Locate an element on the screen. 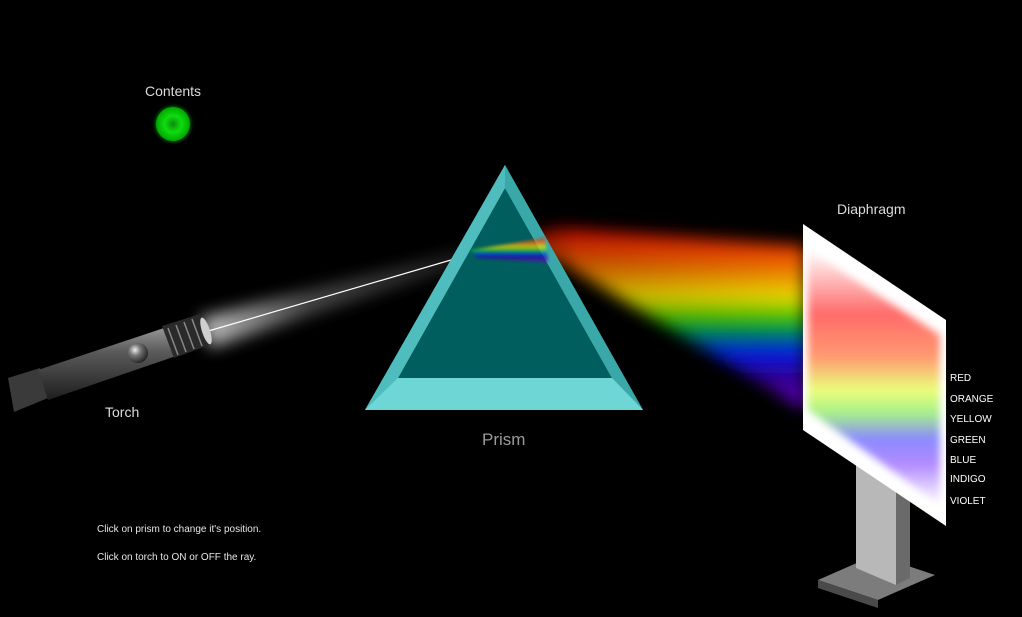  torch-label: Torch is located at coordinates (122, 412).